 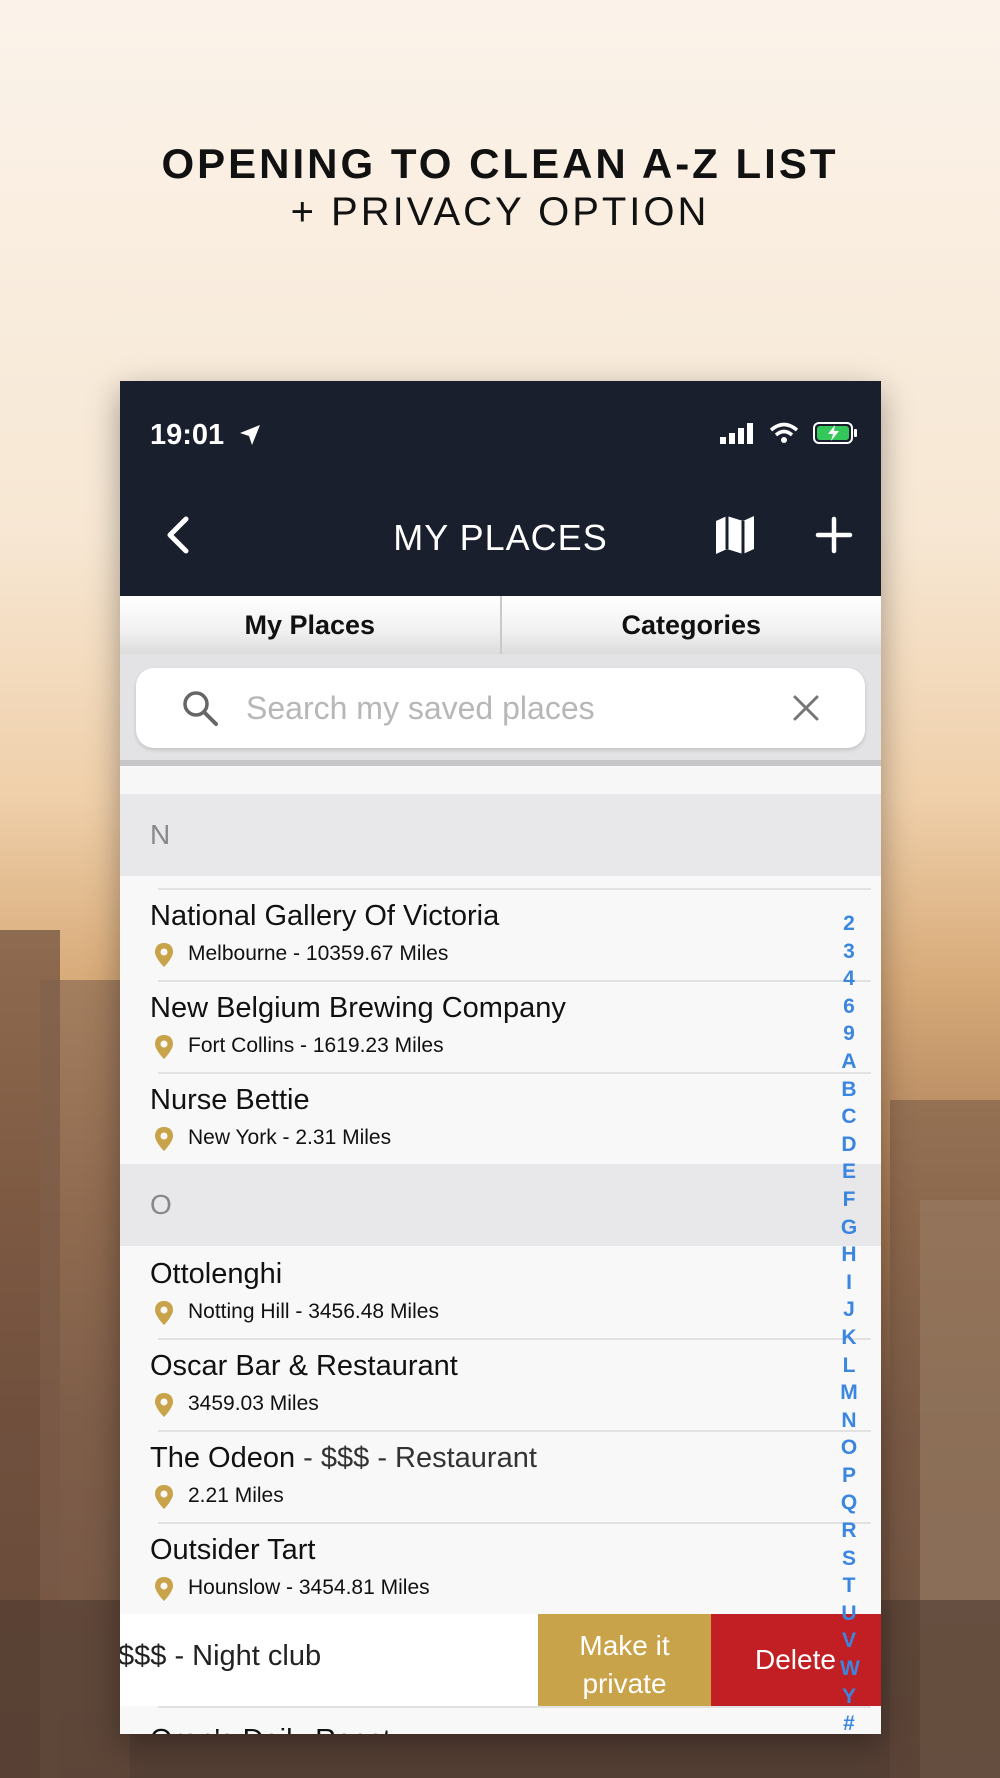 What do you see at coordinates (200, 708) in the screenshot?
I see `search-icon` at bounding box center [200, 708].